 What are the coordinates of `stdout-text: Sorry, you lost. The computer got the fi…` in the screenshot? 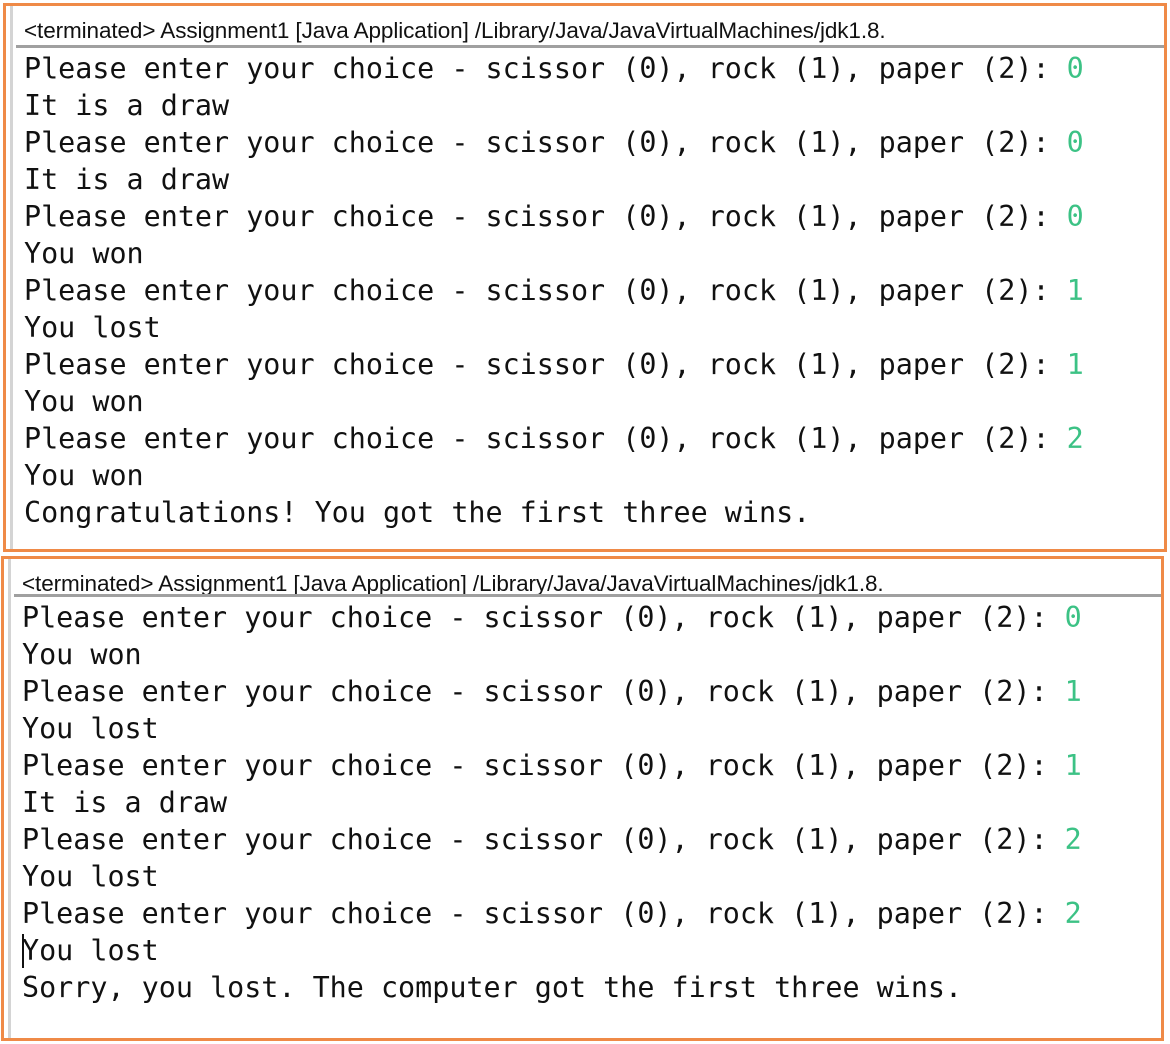 It's located at (492, 987).